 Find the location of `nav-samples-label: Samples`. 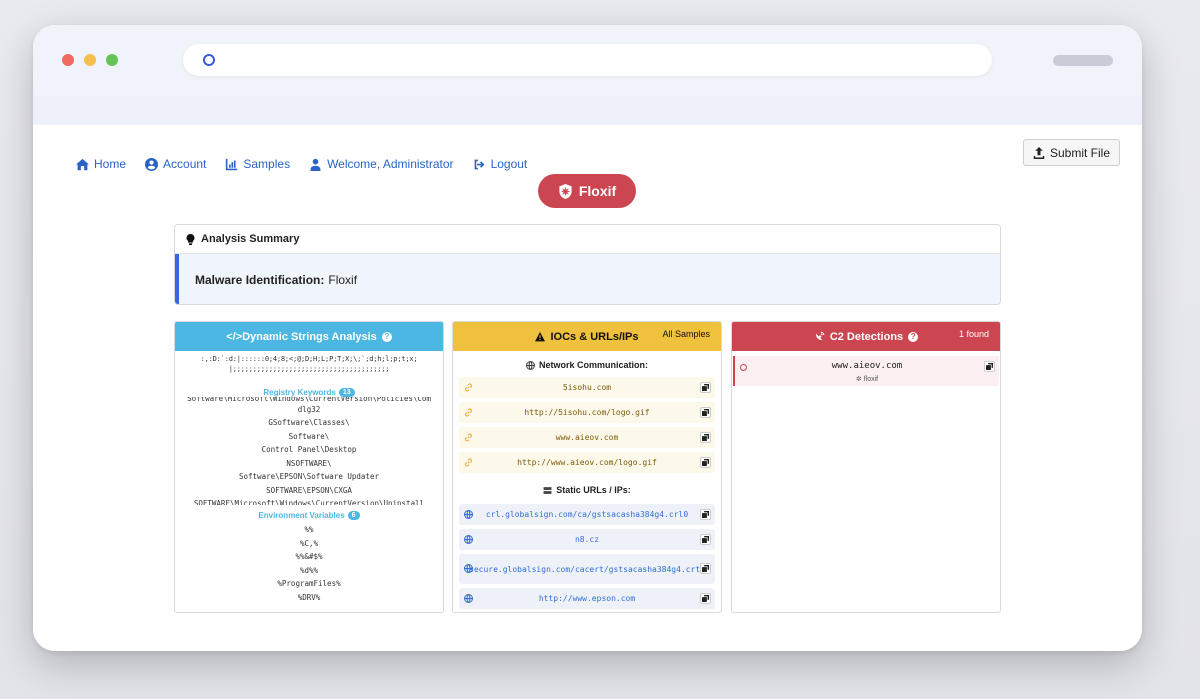

nav-samples-label: Samples is located at coordinates (267, 164).